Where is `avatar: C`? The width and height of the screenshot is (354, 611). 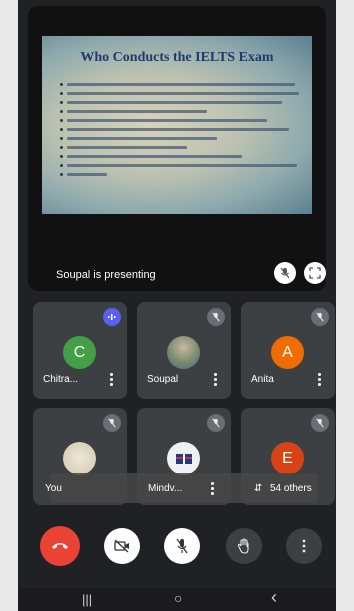 avatar: C is located at coordinates (79, 352).